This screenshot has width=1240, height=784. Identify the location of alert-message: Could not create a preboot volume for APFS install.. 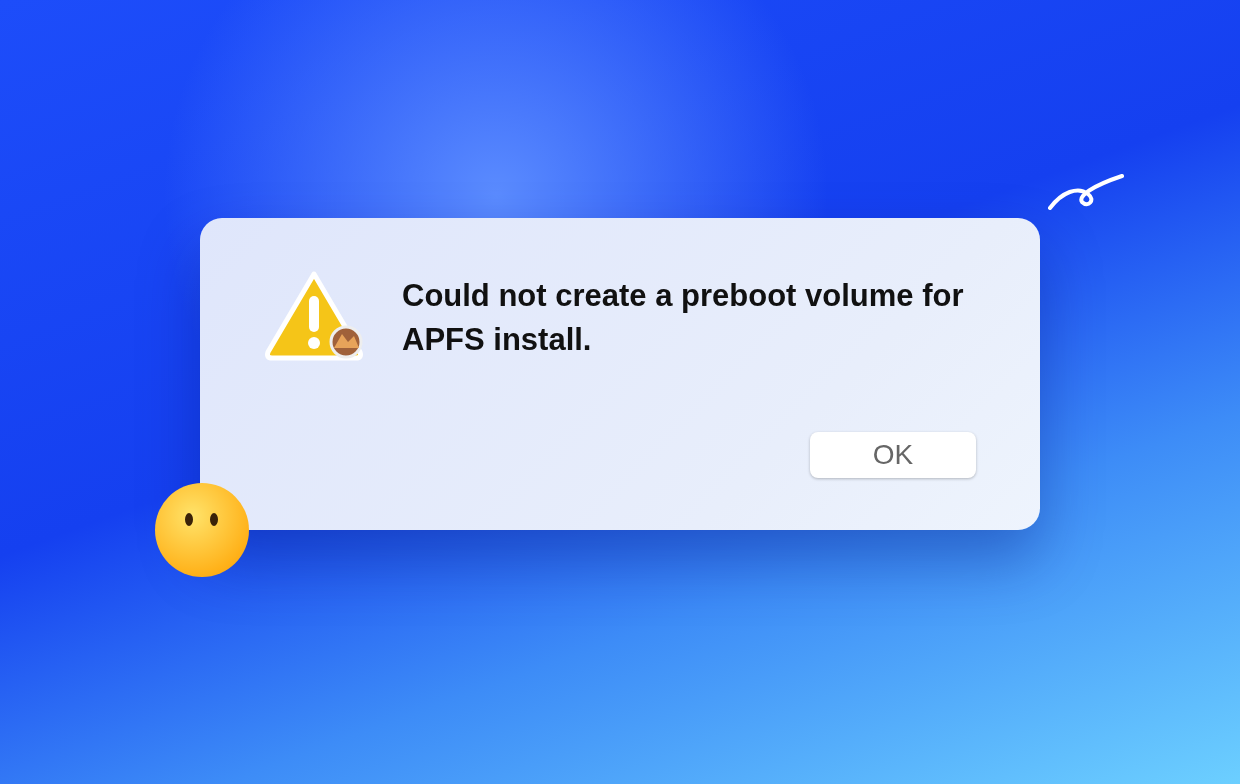
(683, 318).